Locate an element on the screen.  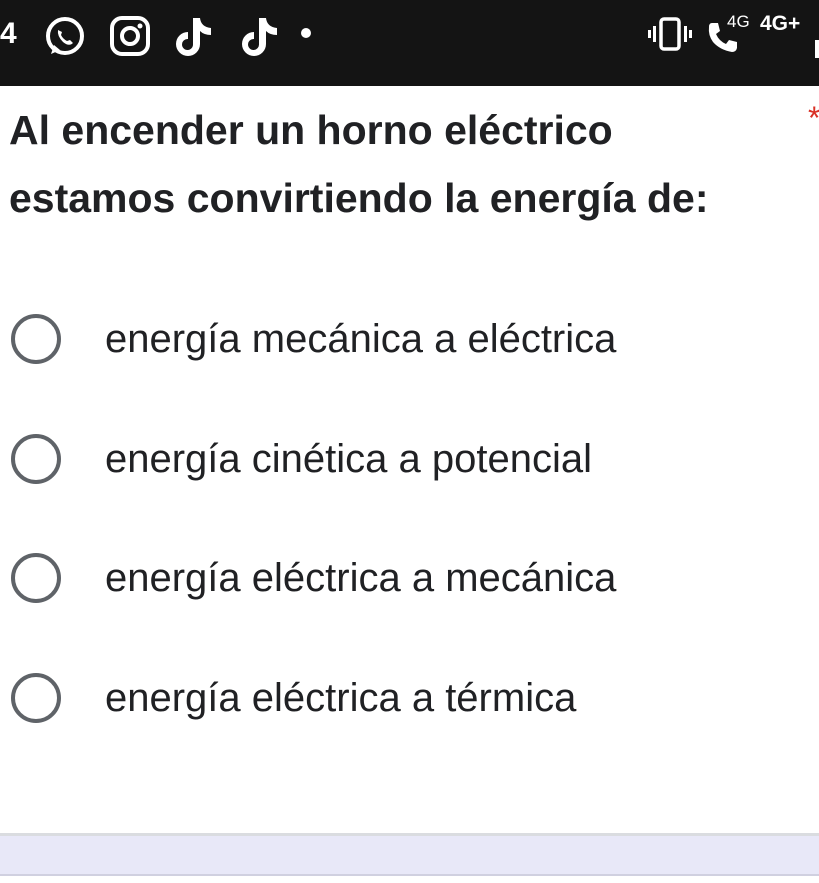
required-asterisk: * is located at coordinates (813, 118).